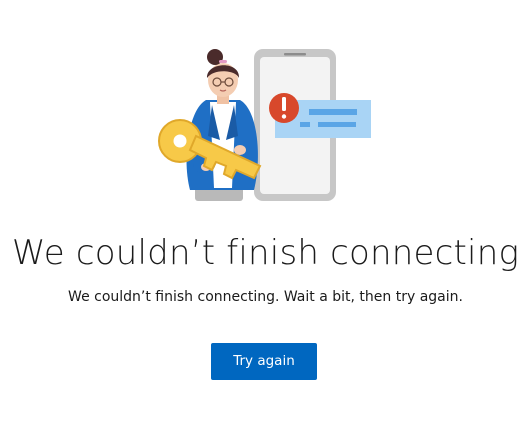  I want to click on error-icon, so click(284, 108).